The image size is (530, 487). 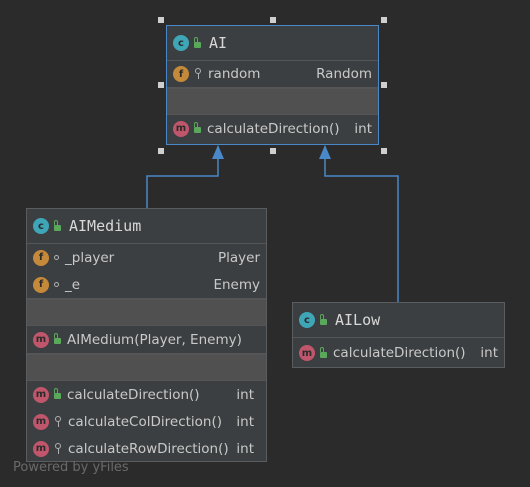 I want to click on class-name: AILow, so click(x=358, y=320).